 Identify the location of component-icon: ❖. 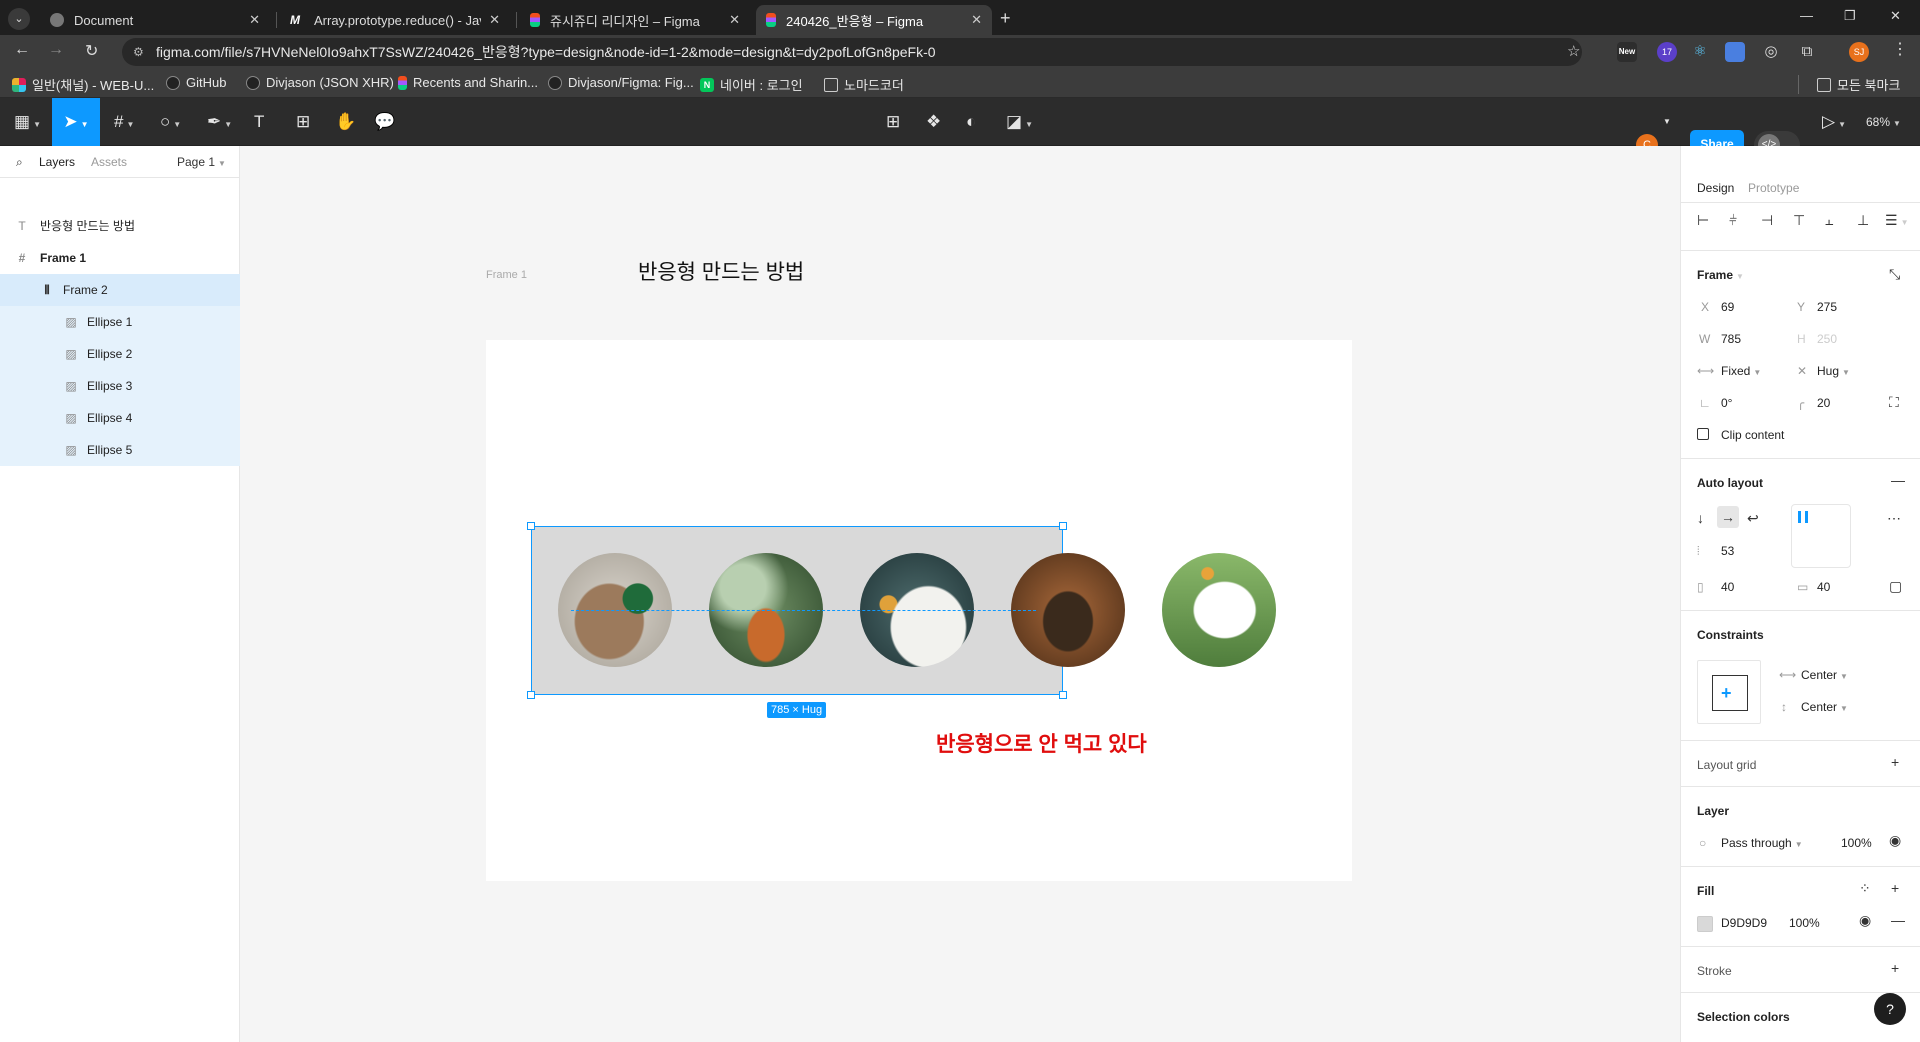
(933, 122).